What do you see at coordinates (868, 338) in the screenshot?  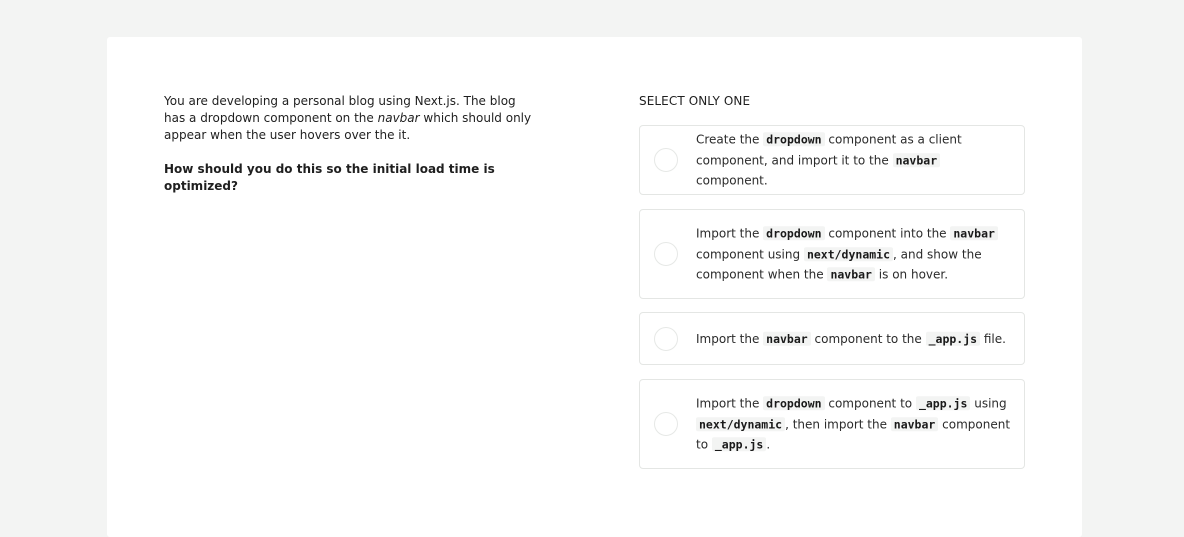 I see `option-text-segment: component to the` at bounding box center [868, 338].